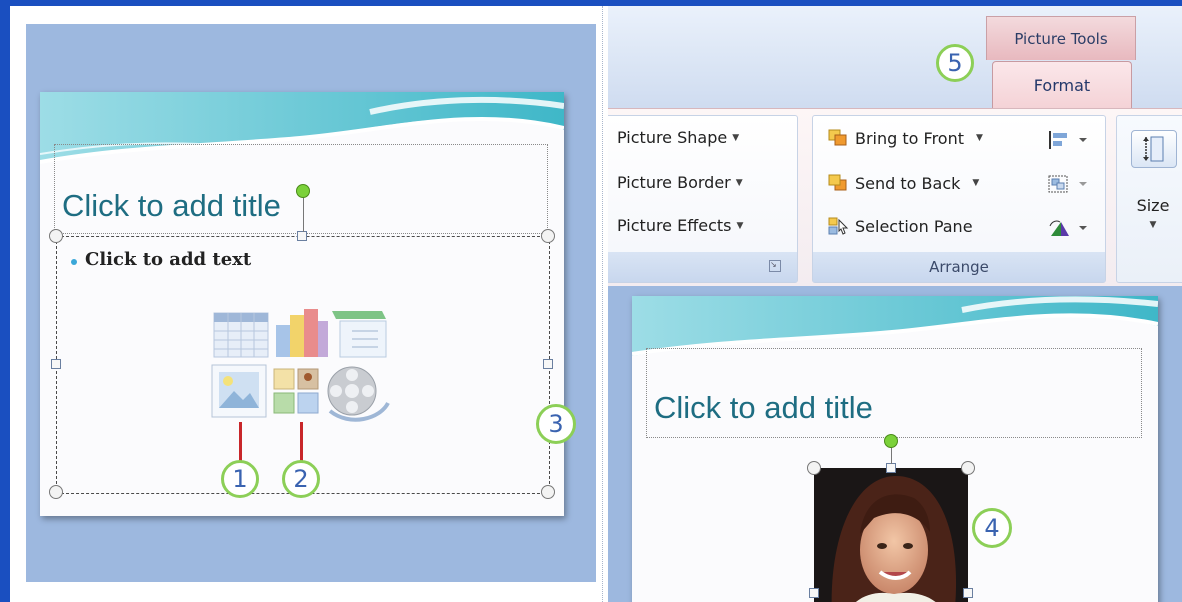  I want to click on picture-styles-group-footer: ↘, so click(702, 267).